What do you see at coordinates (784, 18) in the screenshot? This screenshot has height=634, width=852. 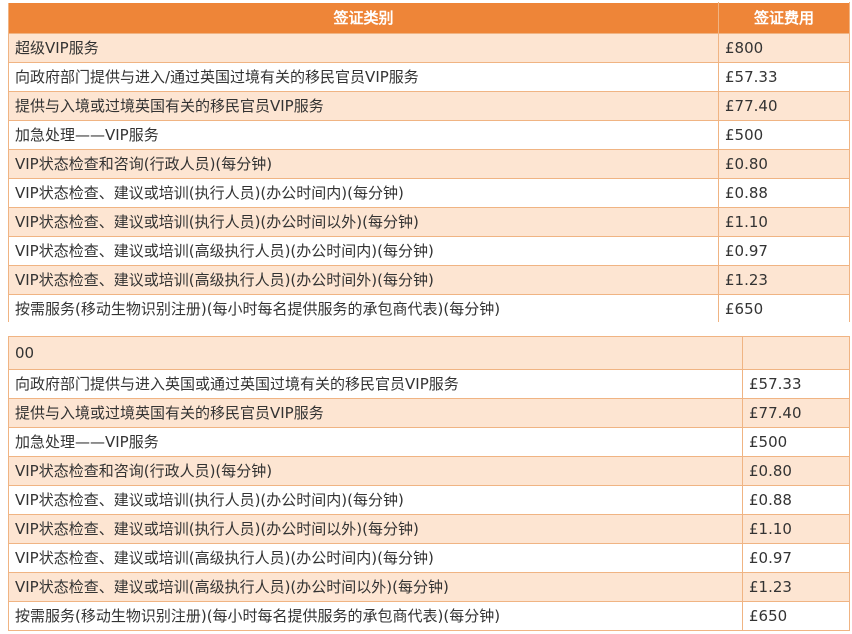 I see `header-visa-fee: 签证费用` at bounding box center [784, 18].